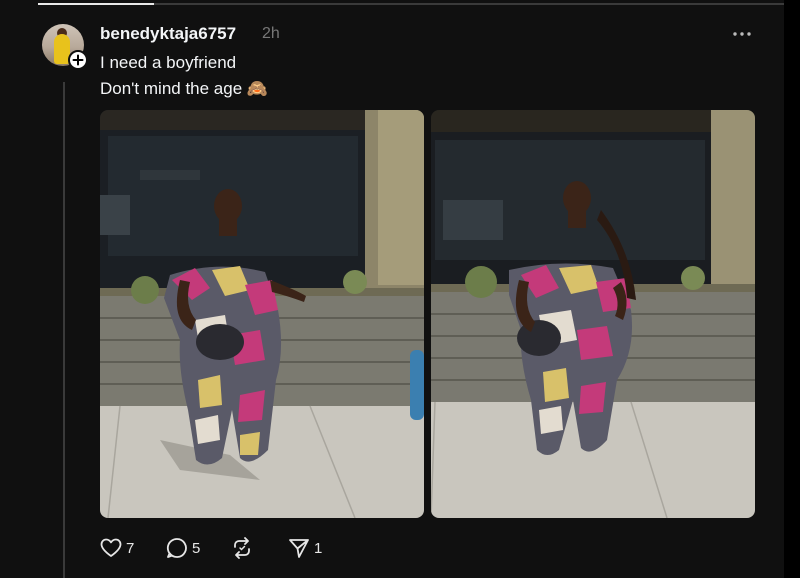 The width and height of the screenshot is (800, 578). I want to click on timestamp: 2h, so click(271, 34).